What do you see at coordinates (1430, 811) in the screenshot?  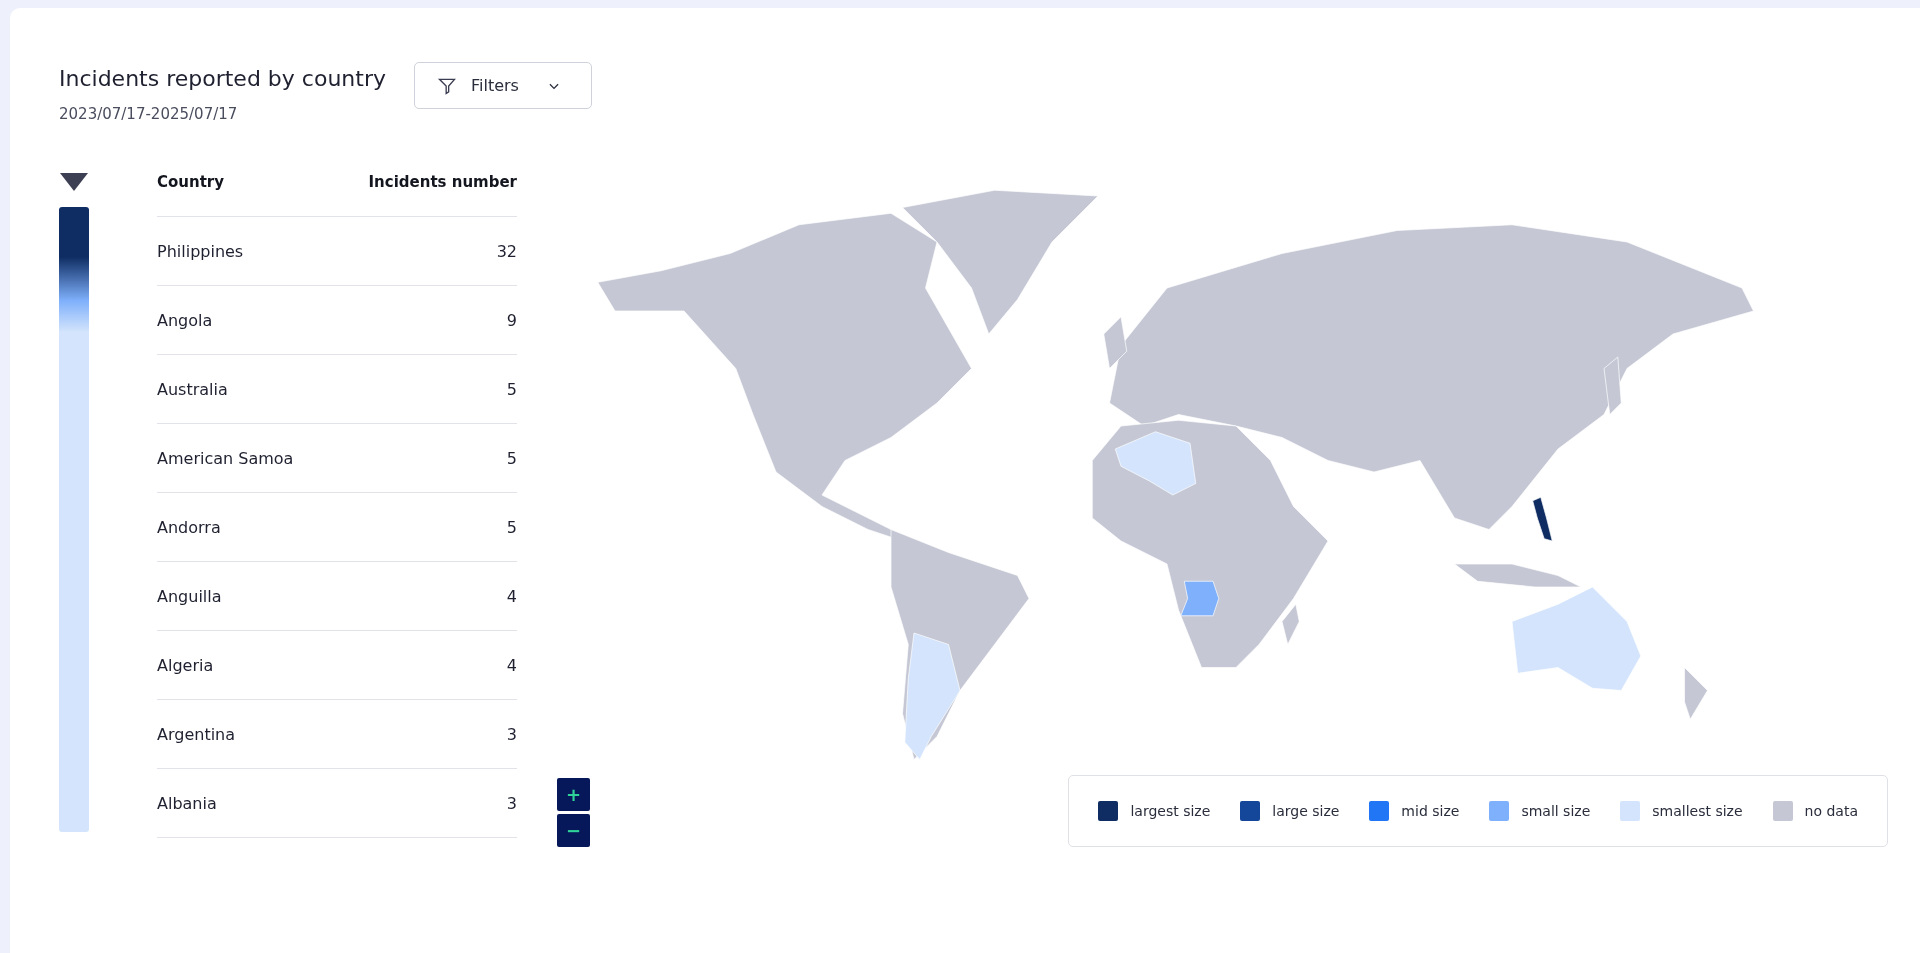 I see `legend-label: mid size` at bounding box center [1430, 811].